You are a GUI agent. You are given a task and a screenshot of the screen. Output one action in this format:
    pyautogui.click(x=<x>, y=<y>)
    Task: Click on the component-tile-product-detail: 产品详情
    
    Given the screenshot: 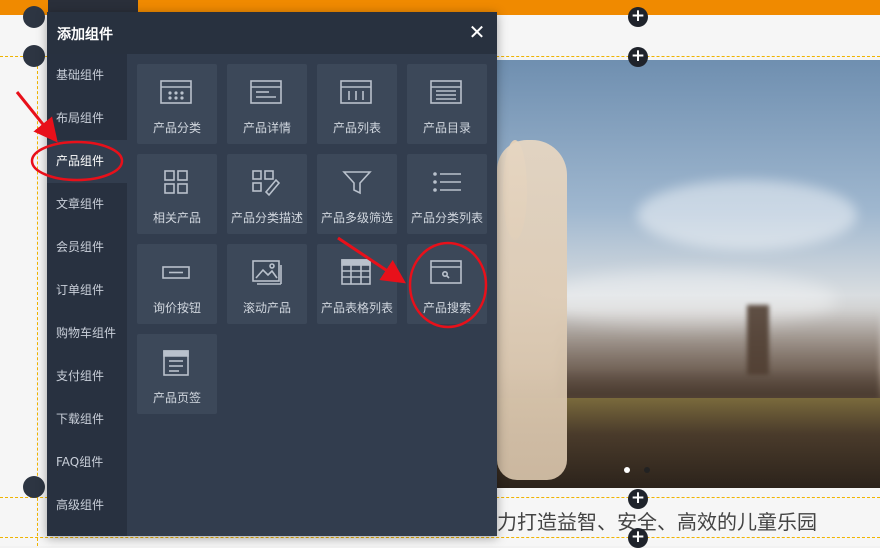 What is the action you would take?
    pyautogui.click(x=267, y=104)
    